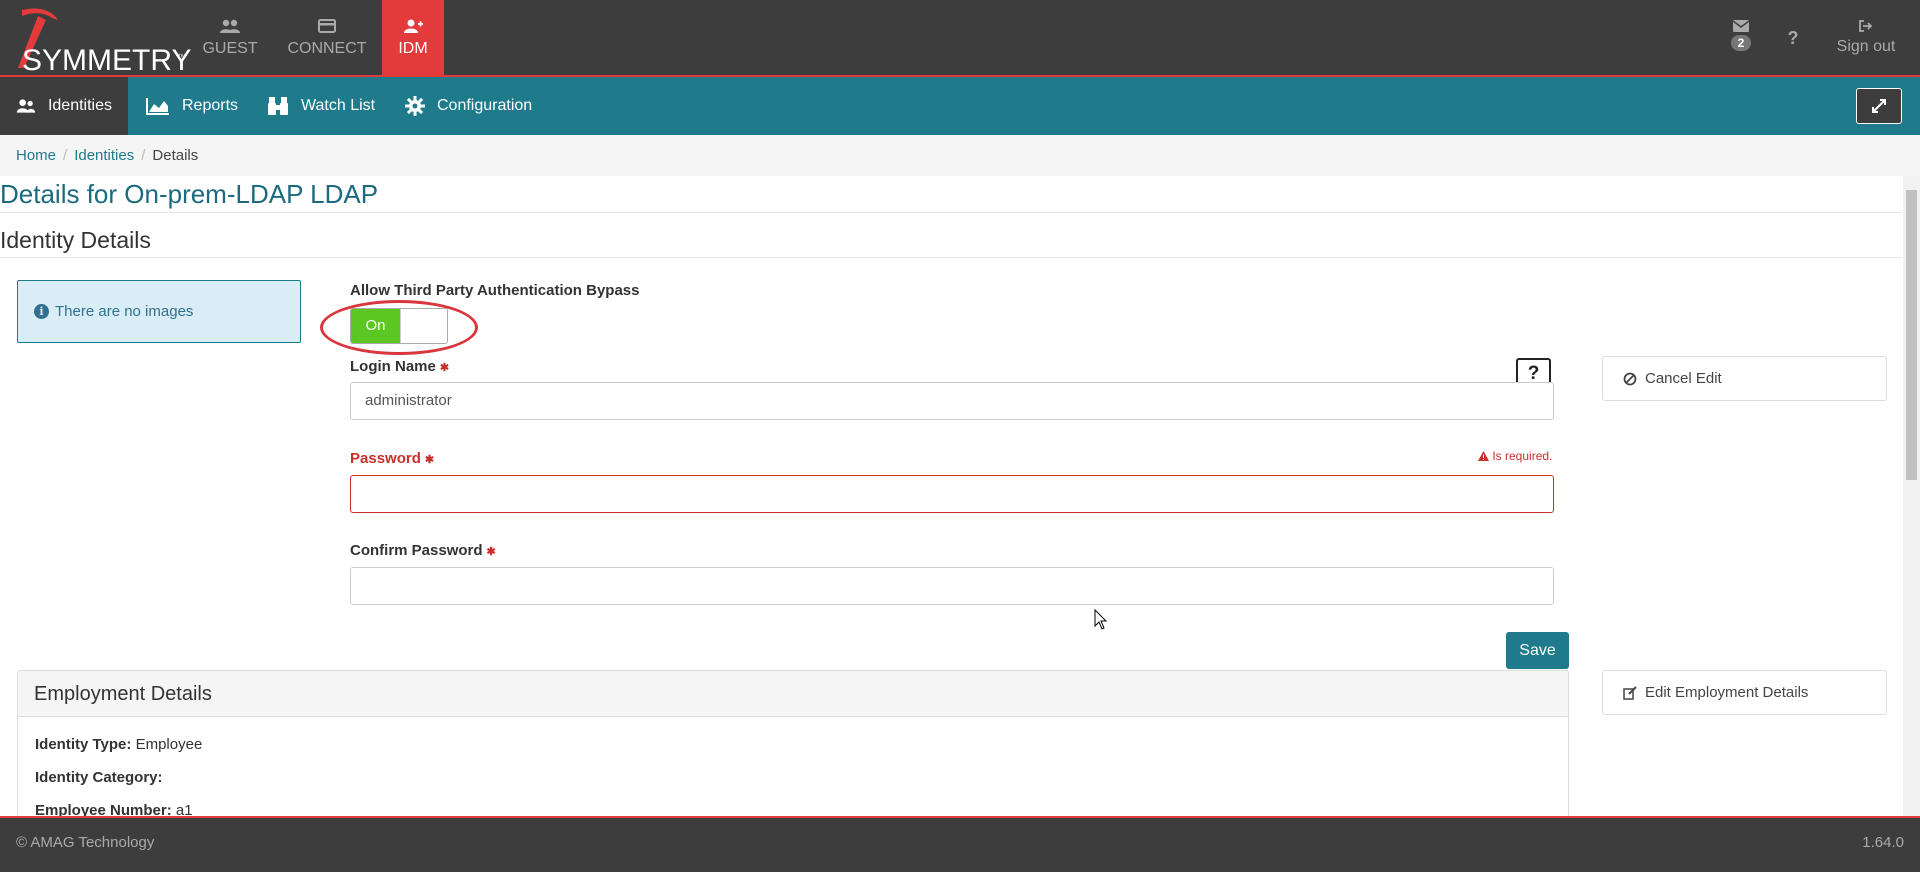  I want to click on section-title: Identity Details, so click(75, 240).